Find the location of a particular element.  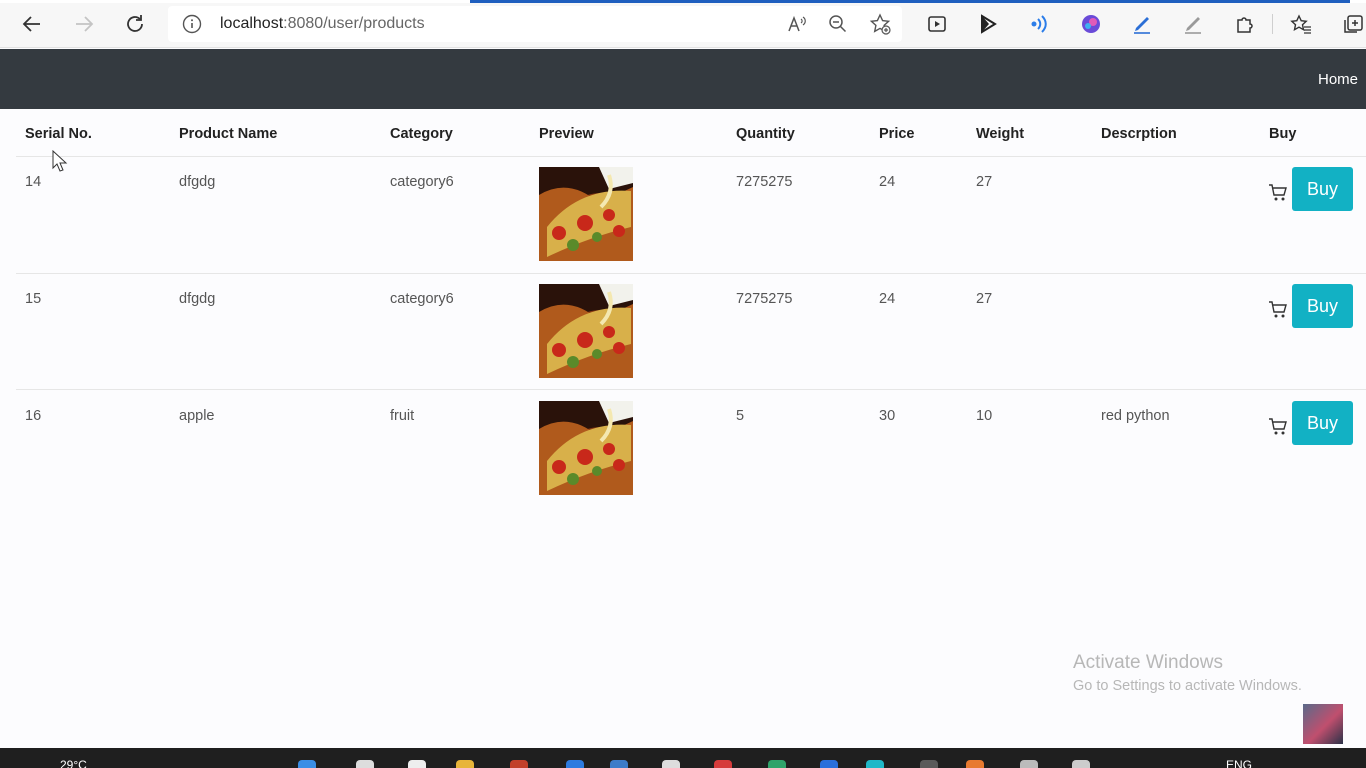

cell-serial: 14 is located at coordinates (33, 182).